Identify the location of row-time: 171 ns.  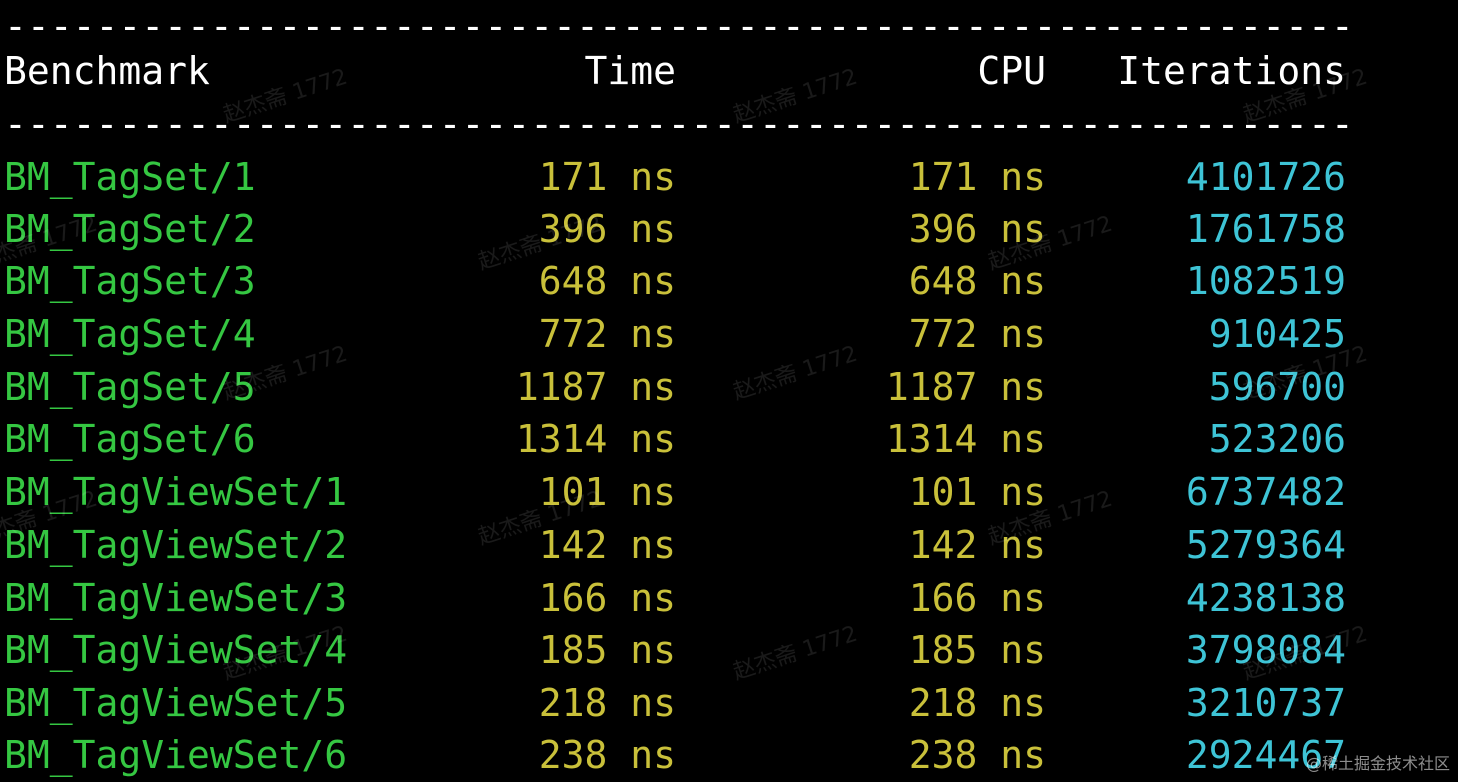
(607, 177).